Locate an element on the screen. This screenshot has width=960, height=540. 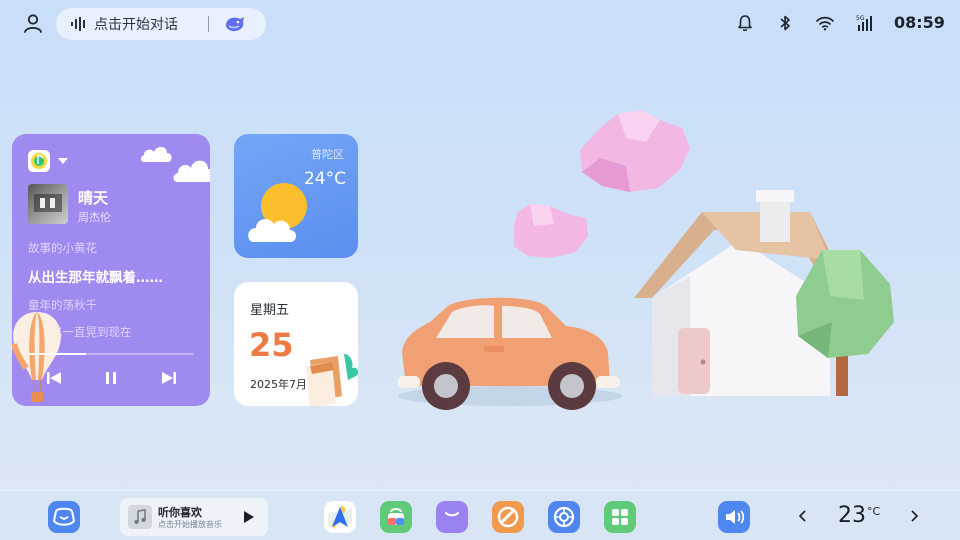
music-note-icon is located at coordinates (140, 517).